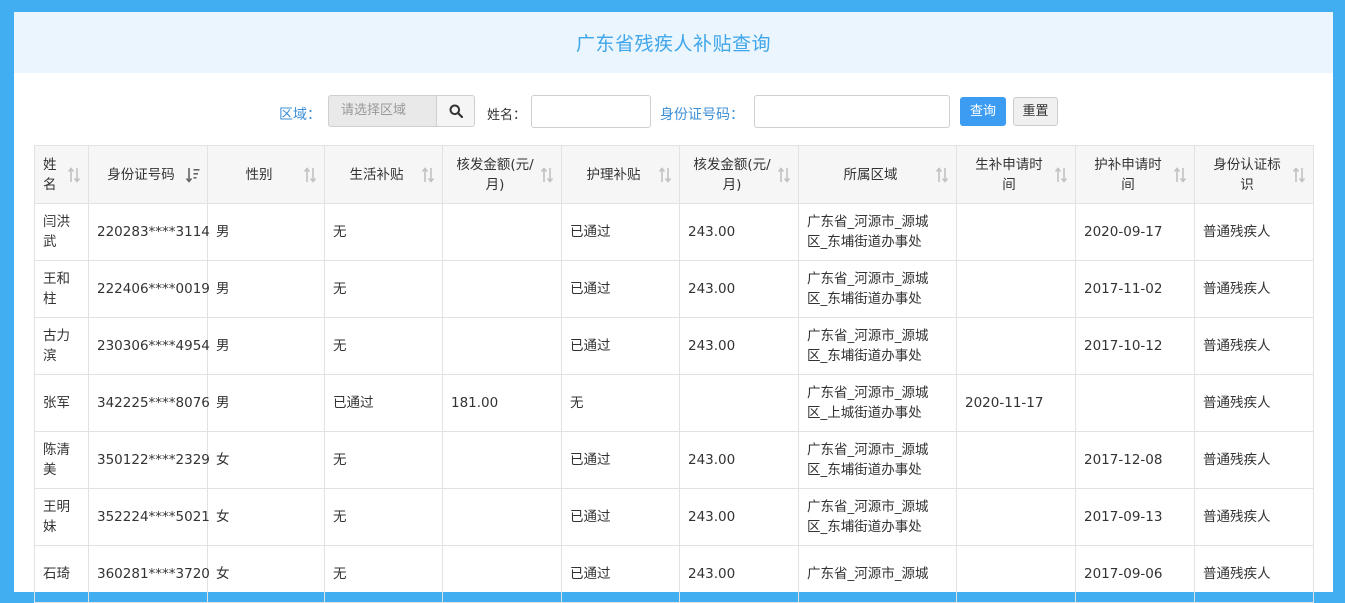  I want to click on cell-text: 男, so click(223, 232).